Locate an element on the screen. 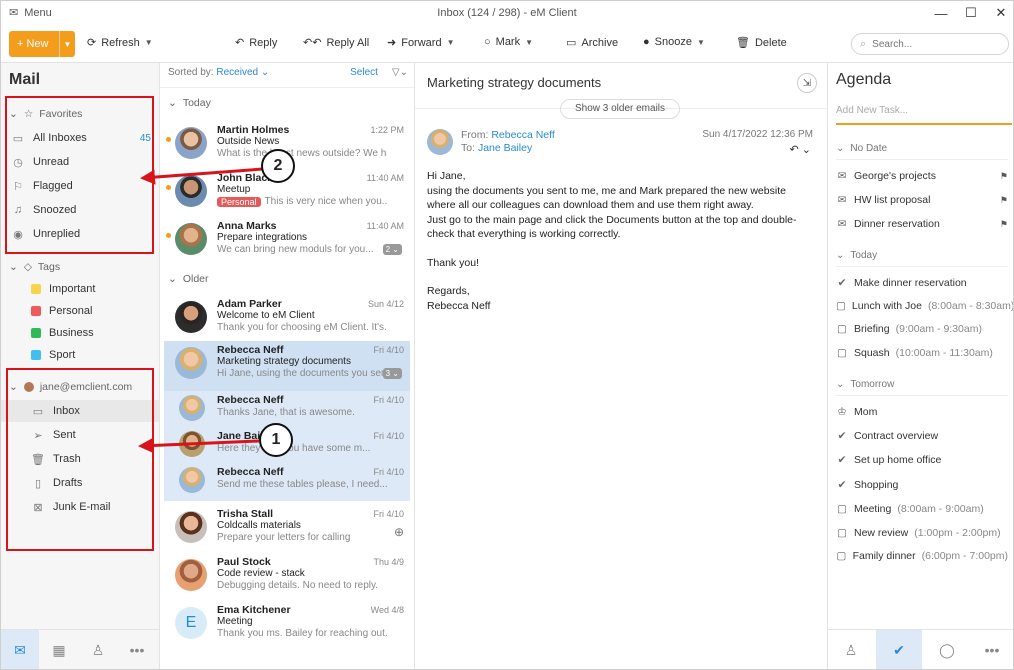  annotation-arrows is located at coordinates (201, 310).